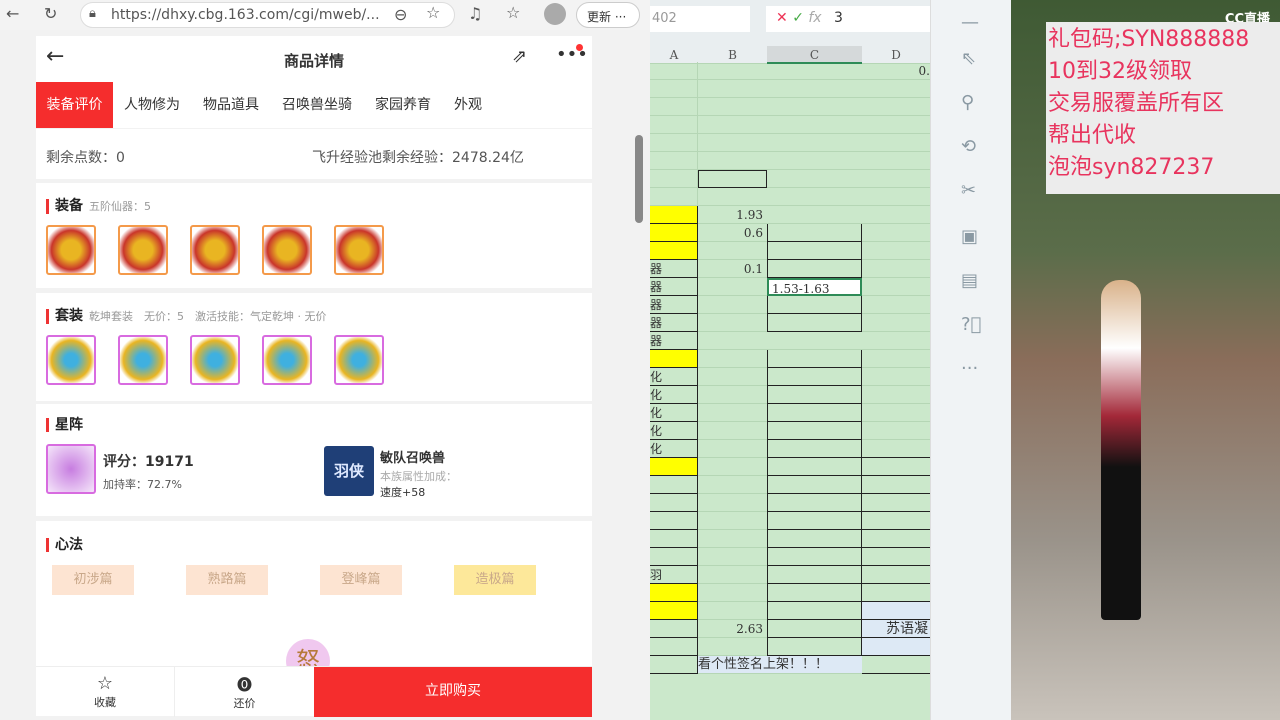 Image resolution: width=1280 pixels, height=720 pixels. Describe the element at coordinates (71, 469) in the screenshot. I see `star-crystal-icon` at that location.